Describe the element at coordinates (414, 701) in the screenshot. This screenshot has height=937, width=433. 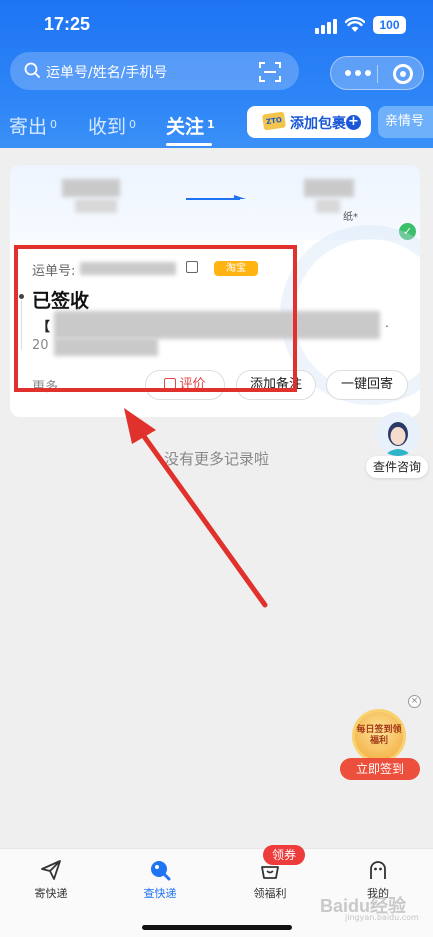
I see `close-icon: ×` at that location.